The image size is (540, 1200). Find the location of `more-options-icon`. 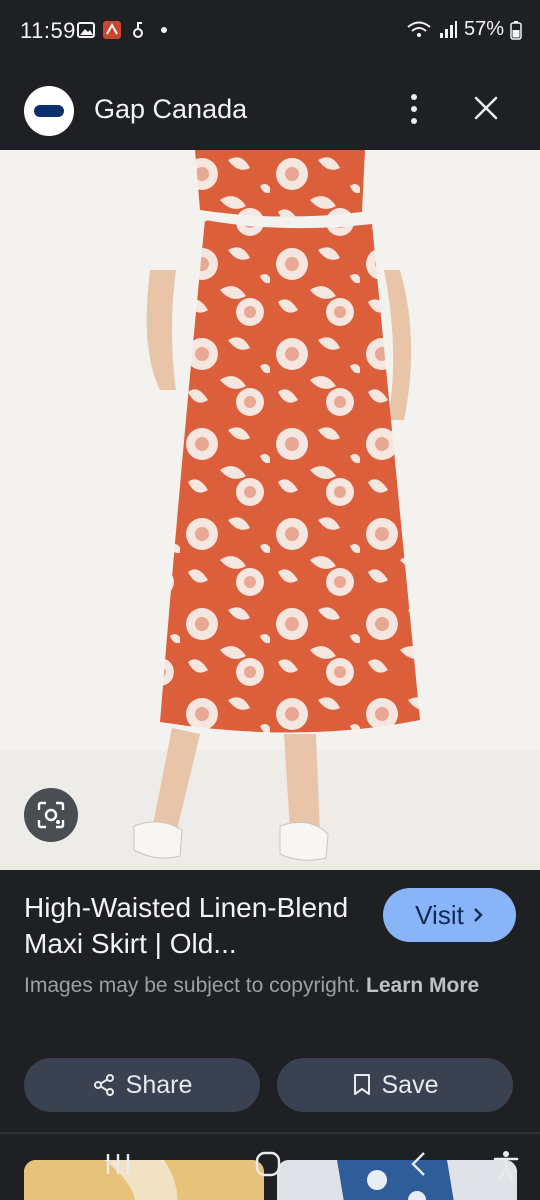

more-options-icon is located at coordinates (414, 109).